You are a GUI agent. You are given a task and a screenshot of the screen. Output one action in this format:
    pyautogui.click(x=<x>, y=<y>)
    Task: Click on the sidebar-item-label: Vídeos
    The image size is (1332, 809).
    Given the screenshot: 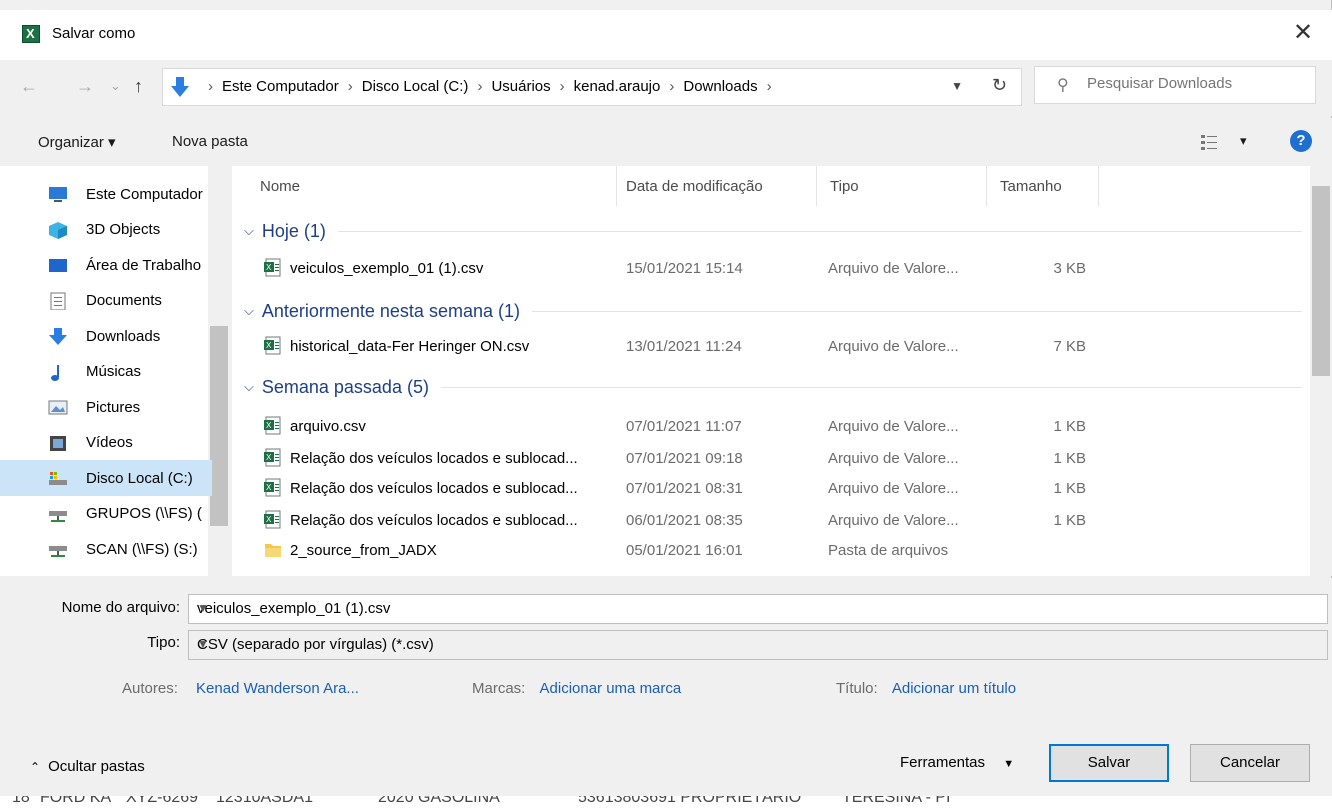 What is the action you would take?
    pyautogui.click(x=109, y=442)
    